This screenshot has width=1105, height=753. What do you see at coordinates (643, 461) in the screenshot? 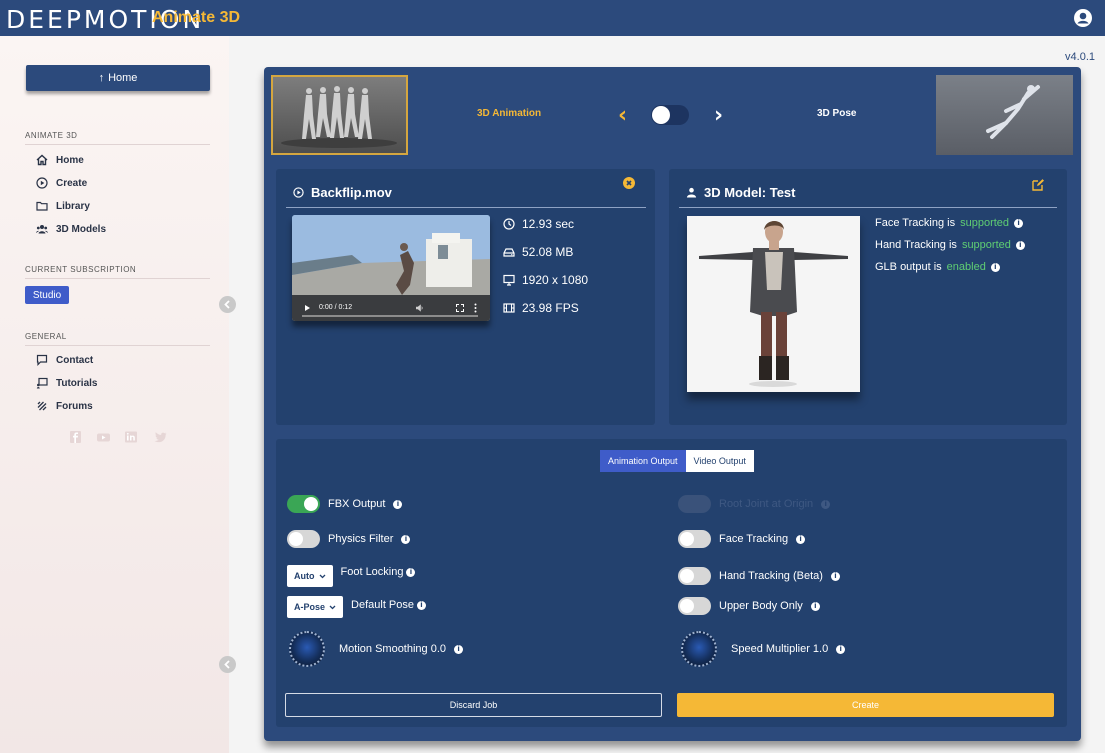
I see `tab-animation-output: Animation Output` at bounding box center [643, 461].